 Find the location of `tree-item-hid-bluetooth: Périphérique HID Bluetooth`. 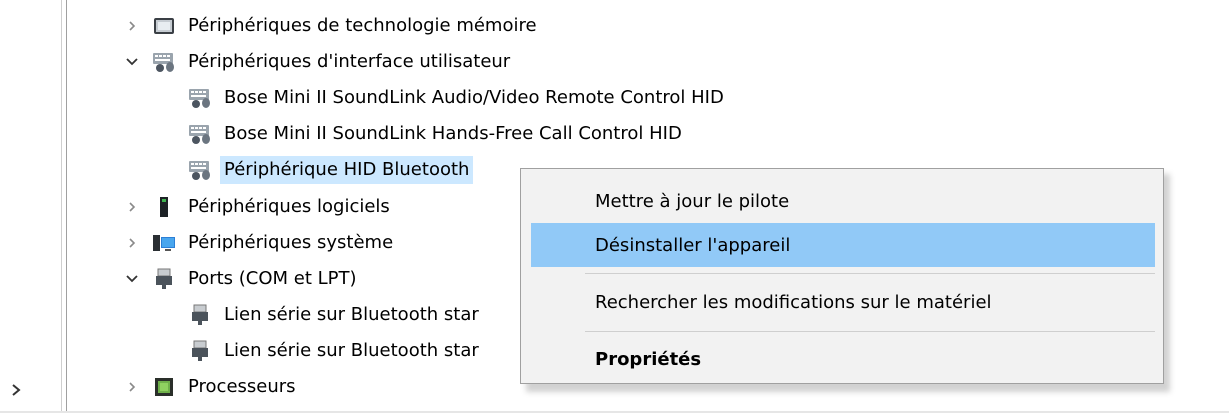

tree-item-hid-bluetooth: Périphérique HID Bluetooth is located at coordinates (314, 170).